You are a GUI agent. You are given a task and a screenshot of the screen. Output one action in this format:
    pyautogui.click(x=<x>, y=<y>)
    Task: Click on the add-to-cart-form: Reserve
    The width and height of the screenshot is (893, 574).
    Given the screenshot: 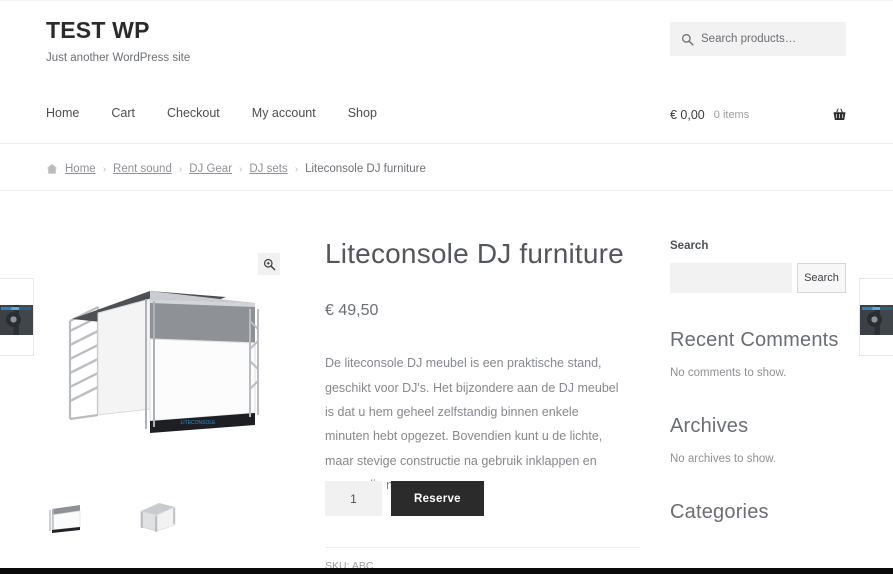 What is the action you would take?
    pyautogui.click(x=404, y=498)
    